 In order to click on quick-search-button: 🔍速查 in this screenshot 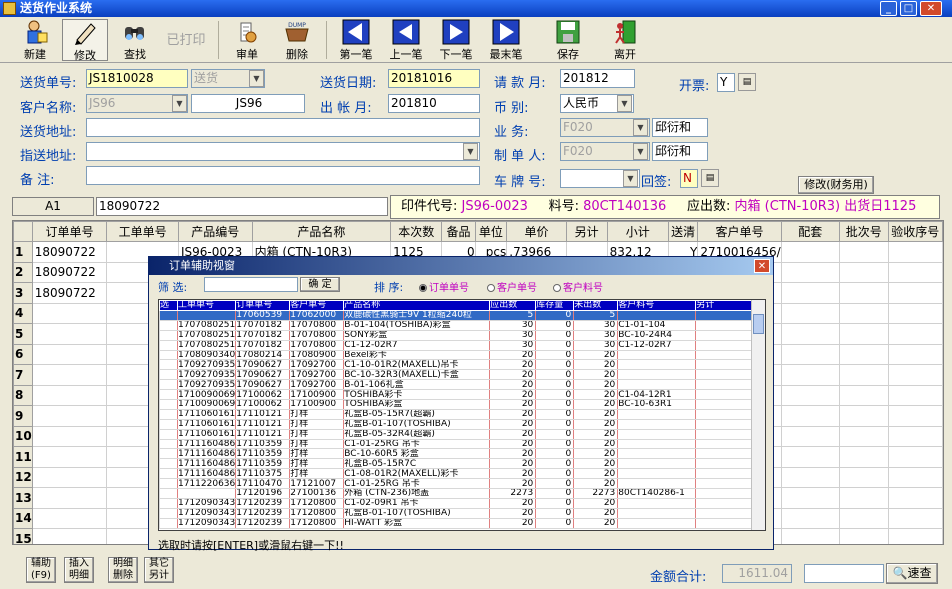, I will do `click(912, 573)`.